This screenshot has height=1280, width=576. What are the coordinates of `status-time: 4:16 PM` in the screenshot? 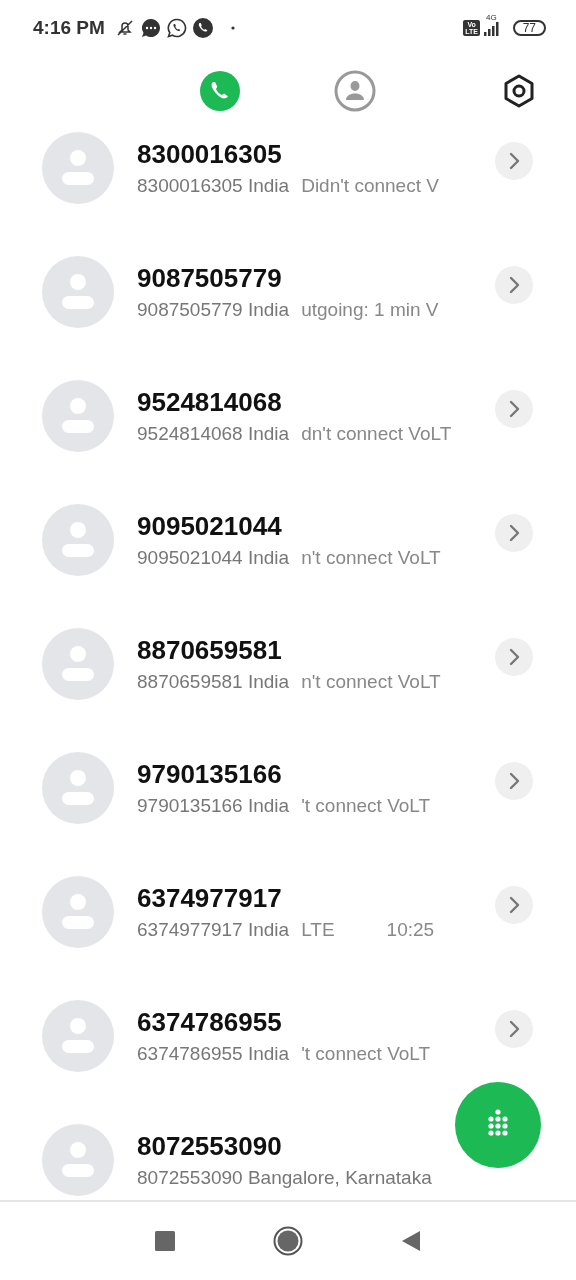 It's located at (69, 27).